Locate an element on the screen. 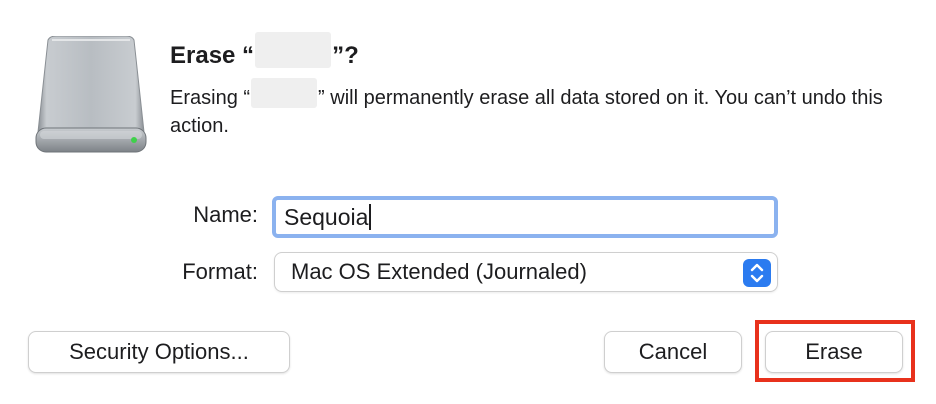 Image resolution: width=936 pixels, height=404 pixels. dialog-title: Erase “ ”? is located at coordinates (264, 51).